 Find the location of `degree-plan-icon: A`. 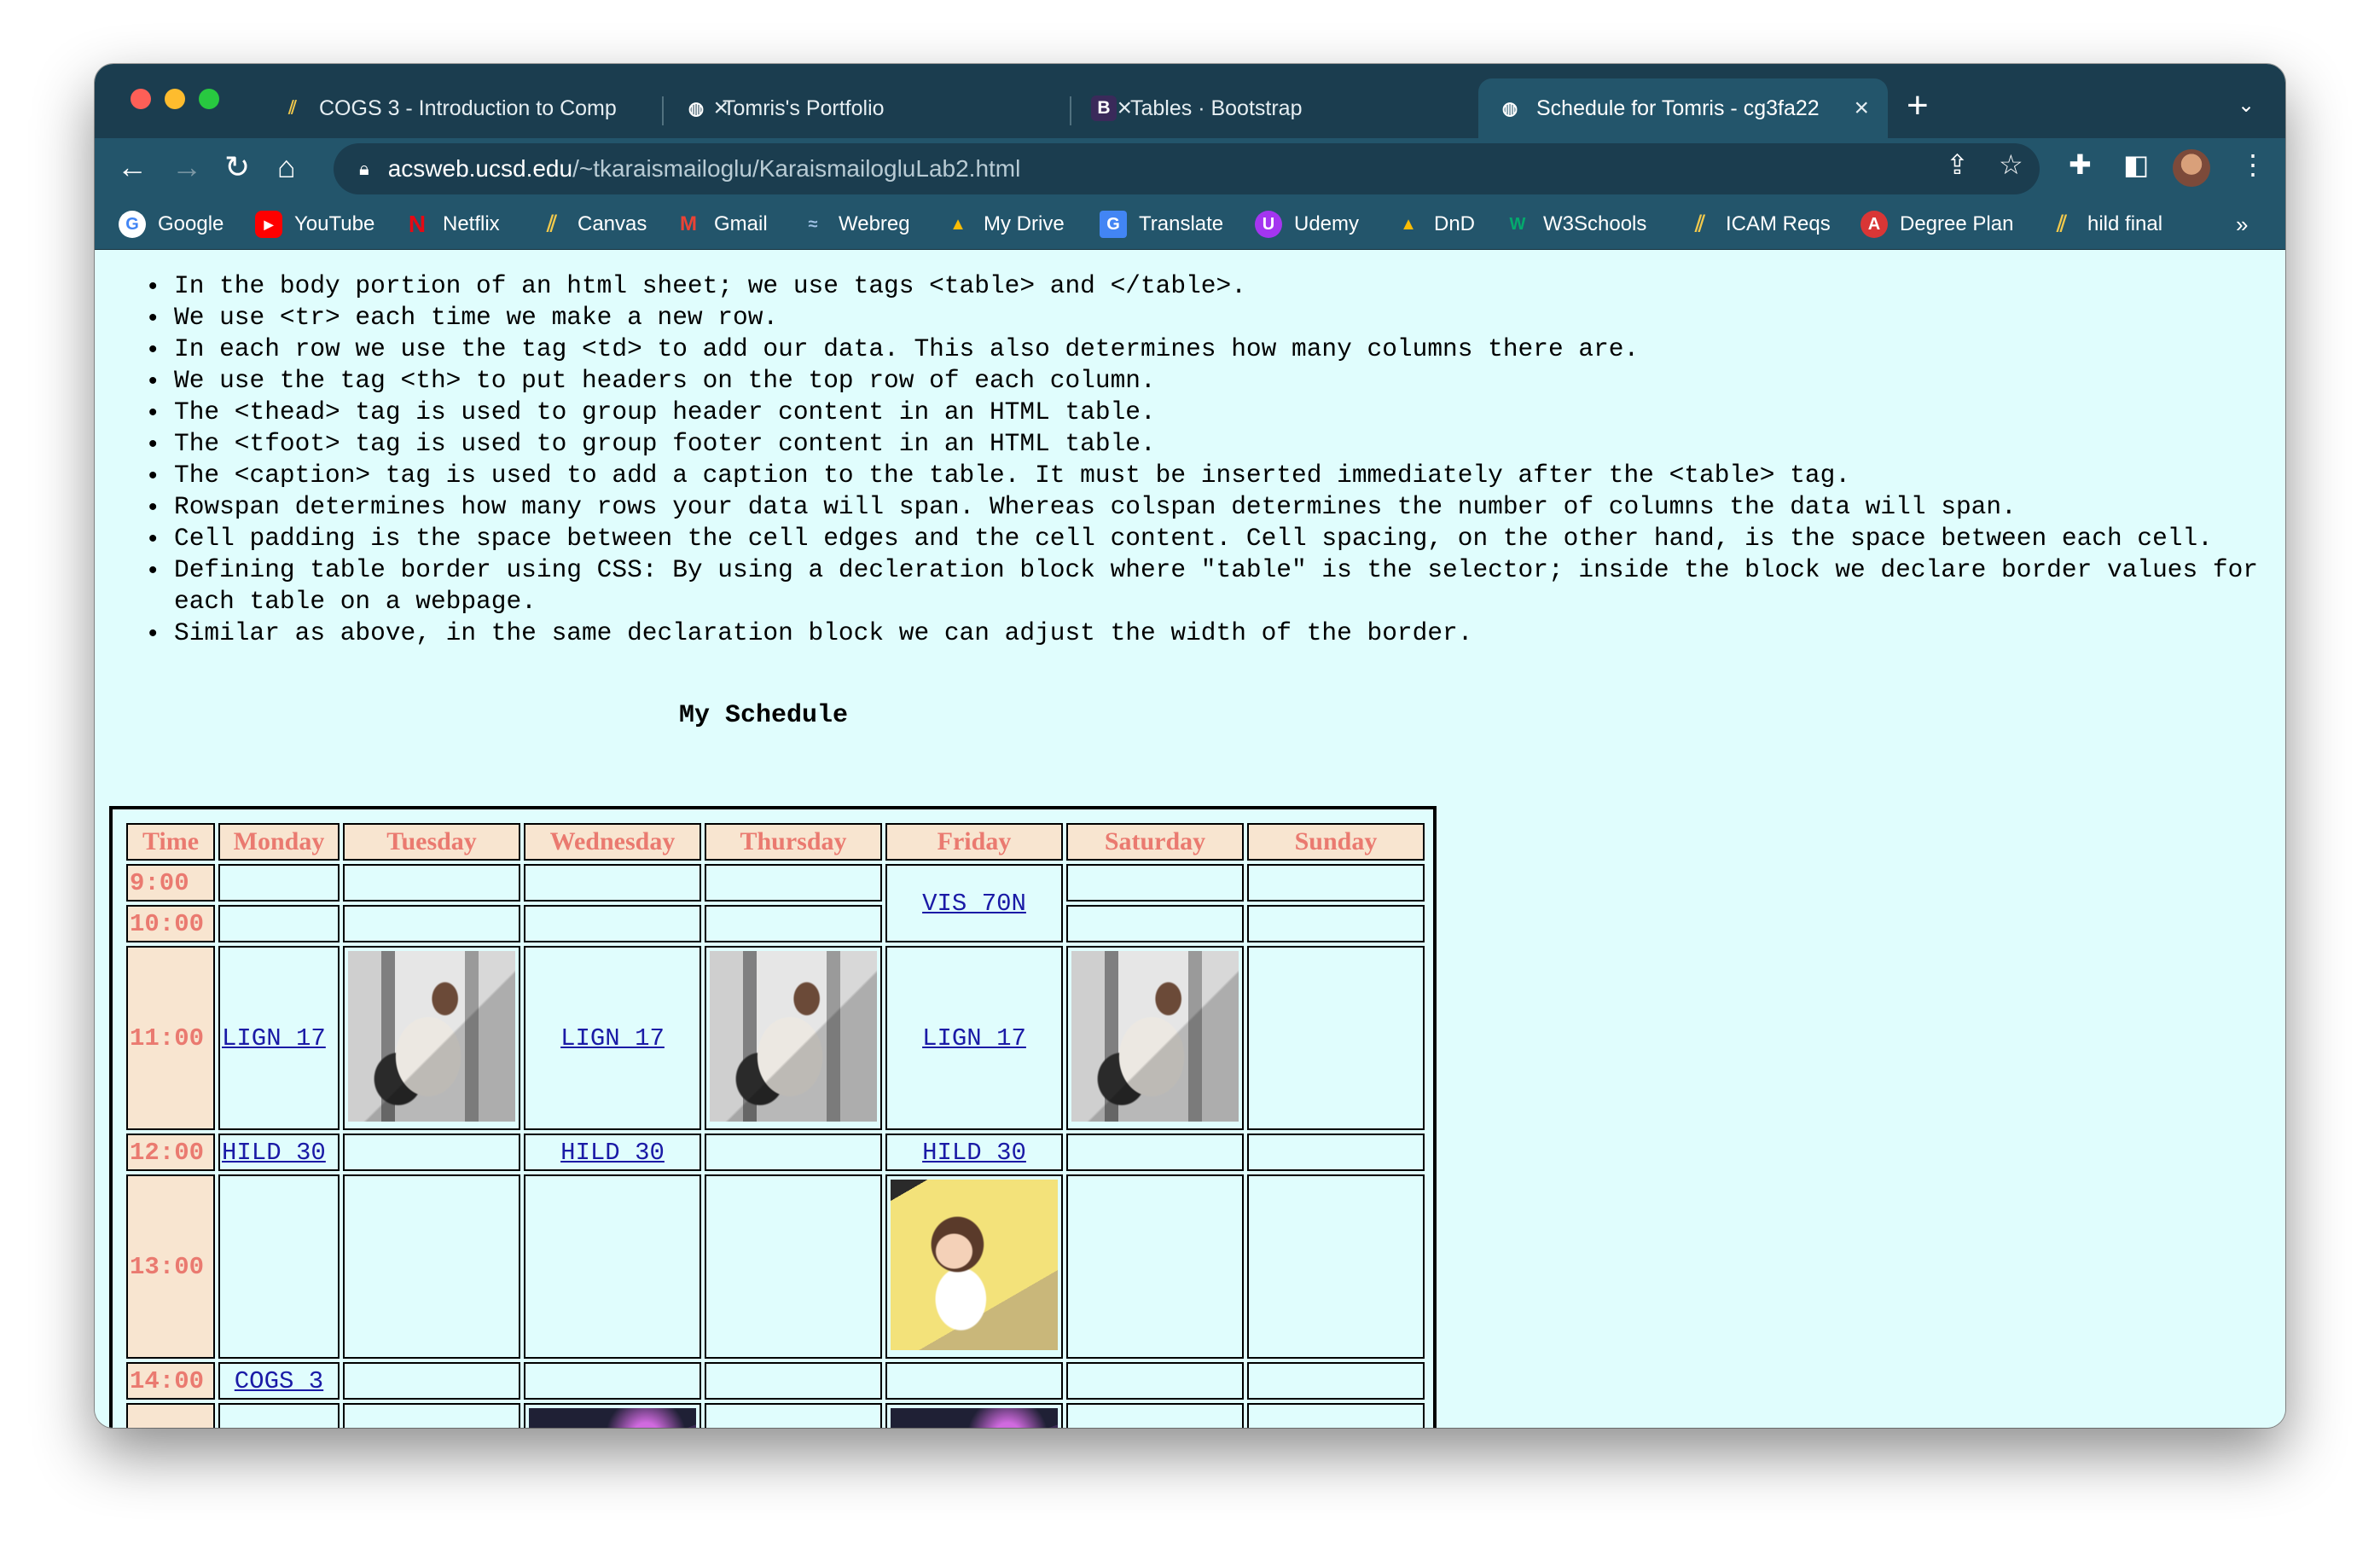

degree-plan-icon: A is located at coordinates (1874, 224).